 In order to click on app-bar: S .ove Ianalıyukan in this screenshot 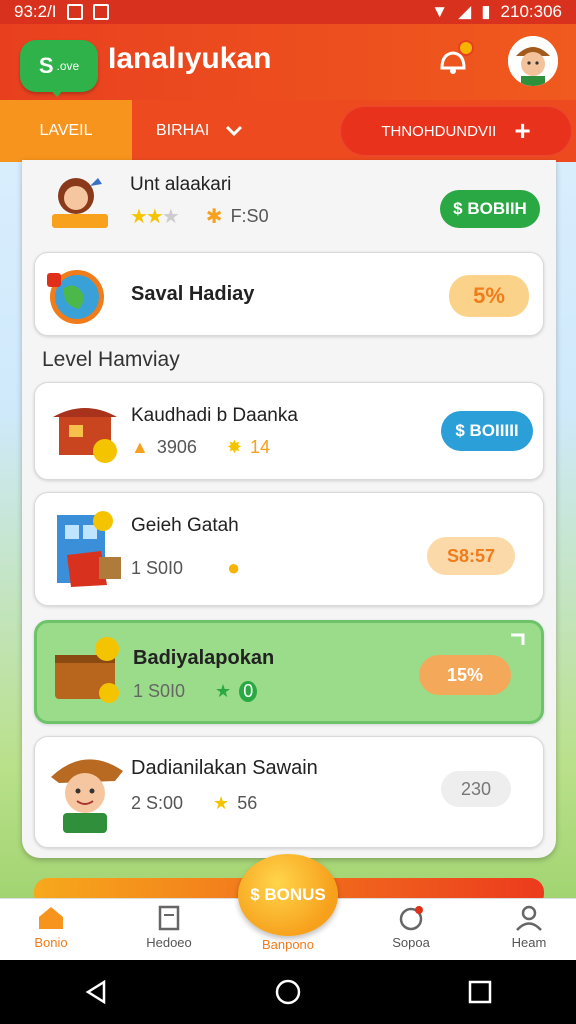, I will do `click(288, 62)`.